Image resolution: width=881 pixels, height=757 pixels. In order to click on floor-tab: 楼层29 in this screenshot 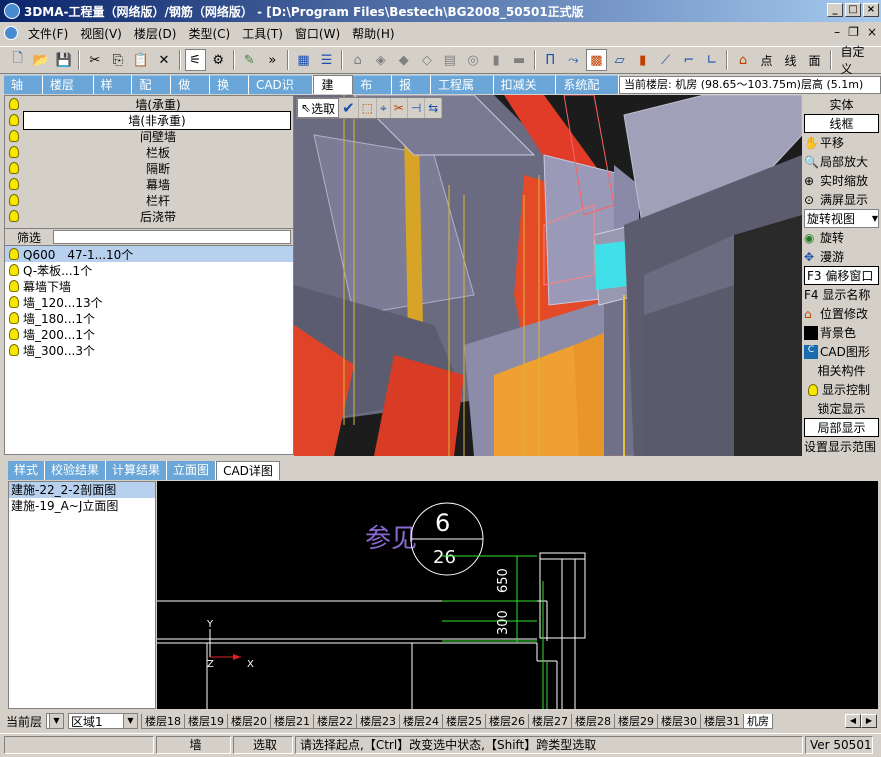, I will do `click(636, 721)`.